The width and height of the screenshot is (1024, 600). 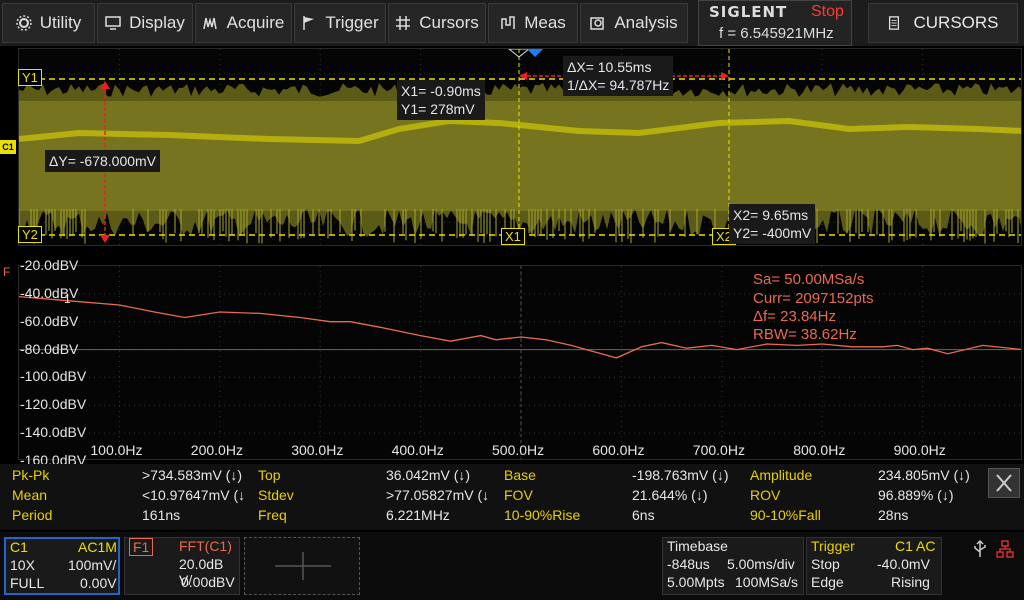 I want to click on y2-cursor-tag: Y2, so click(x=30, y=234).